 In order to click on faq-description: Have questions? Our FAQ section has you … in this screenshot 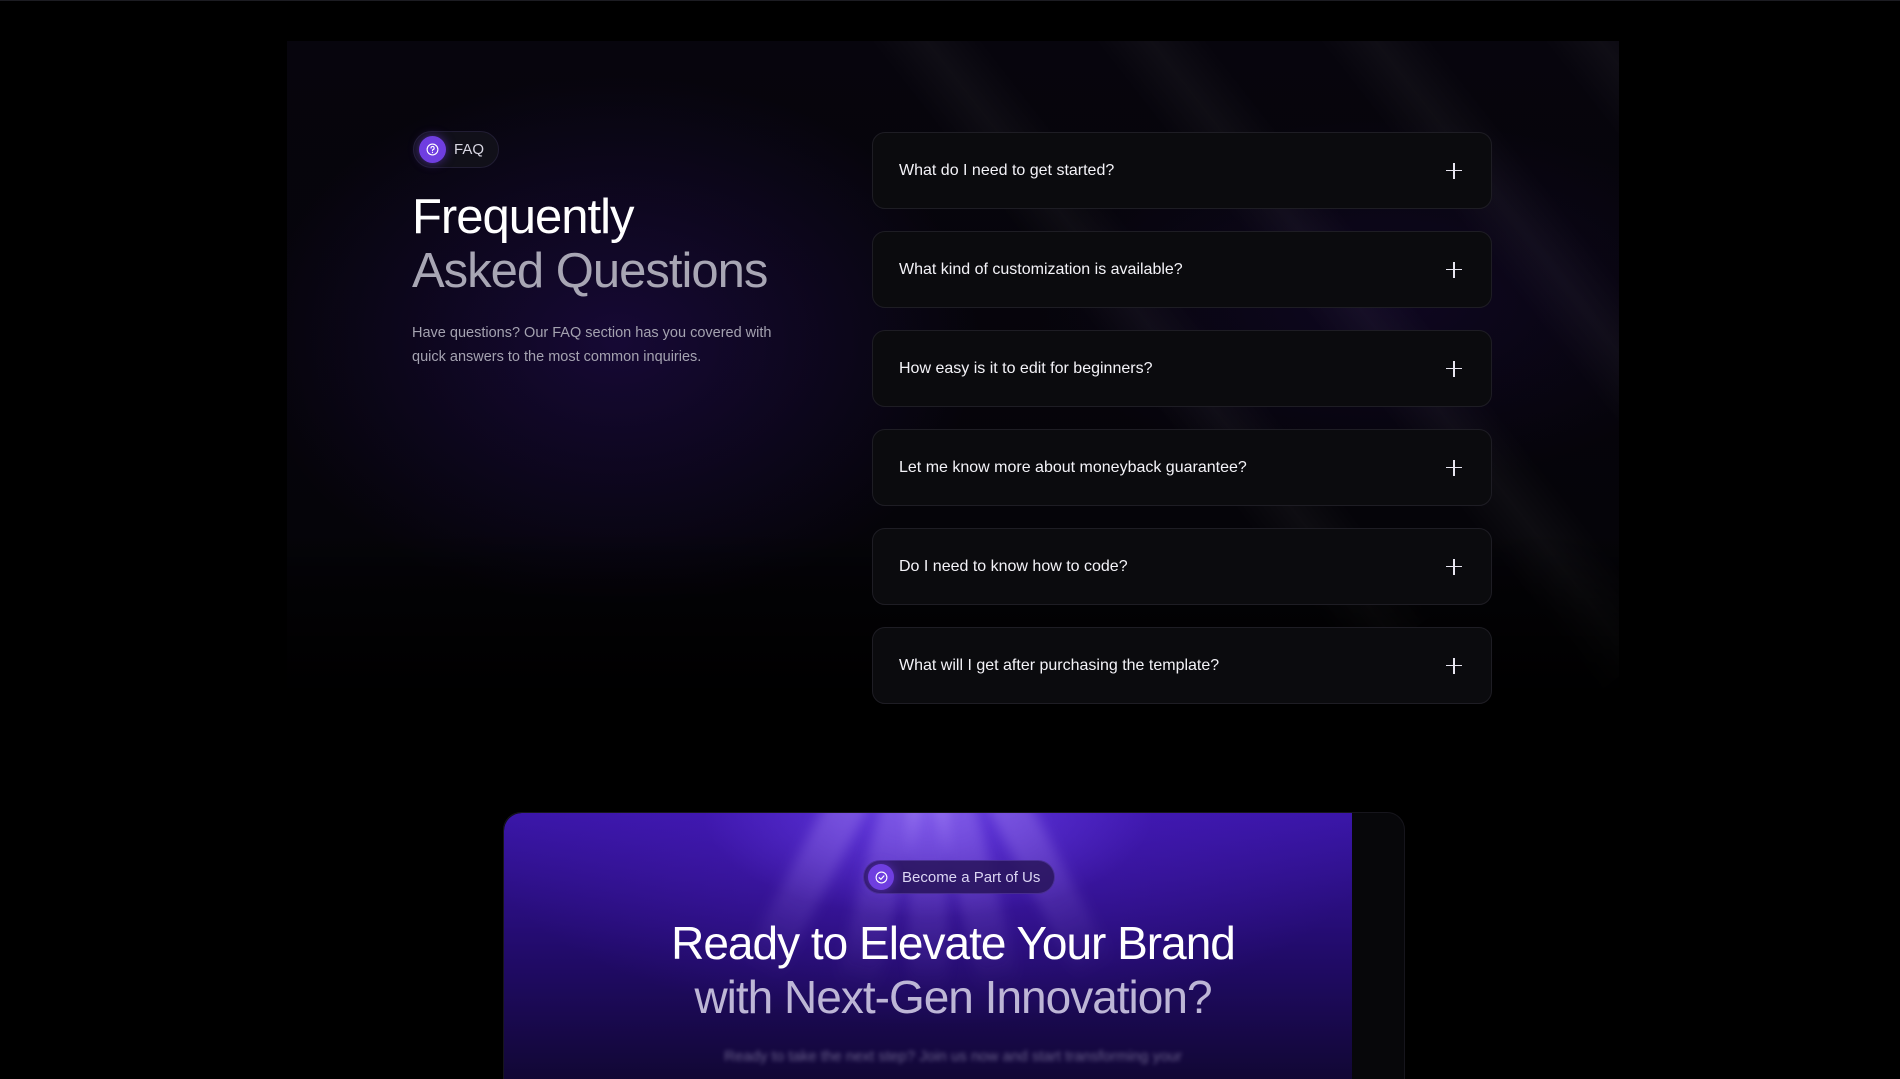, I will do `click(592, 345)`.